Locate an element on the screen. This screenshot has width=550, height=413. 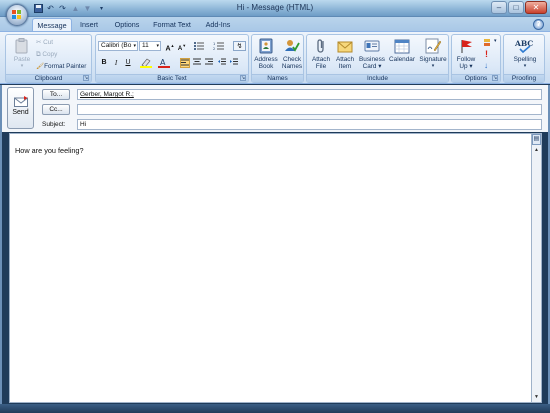
attach-item-button: Attach Item is located at coordinates (345, 57).